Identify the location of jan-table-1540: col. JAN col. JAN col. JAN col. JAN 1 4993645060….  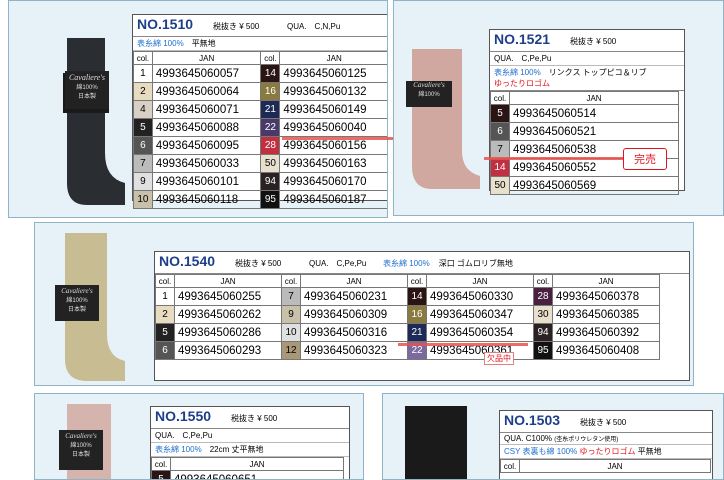
(407, 317).